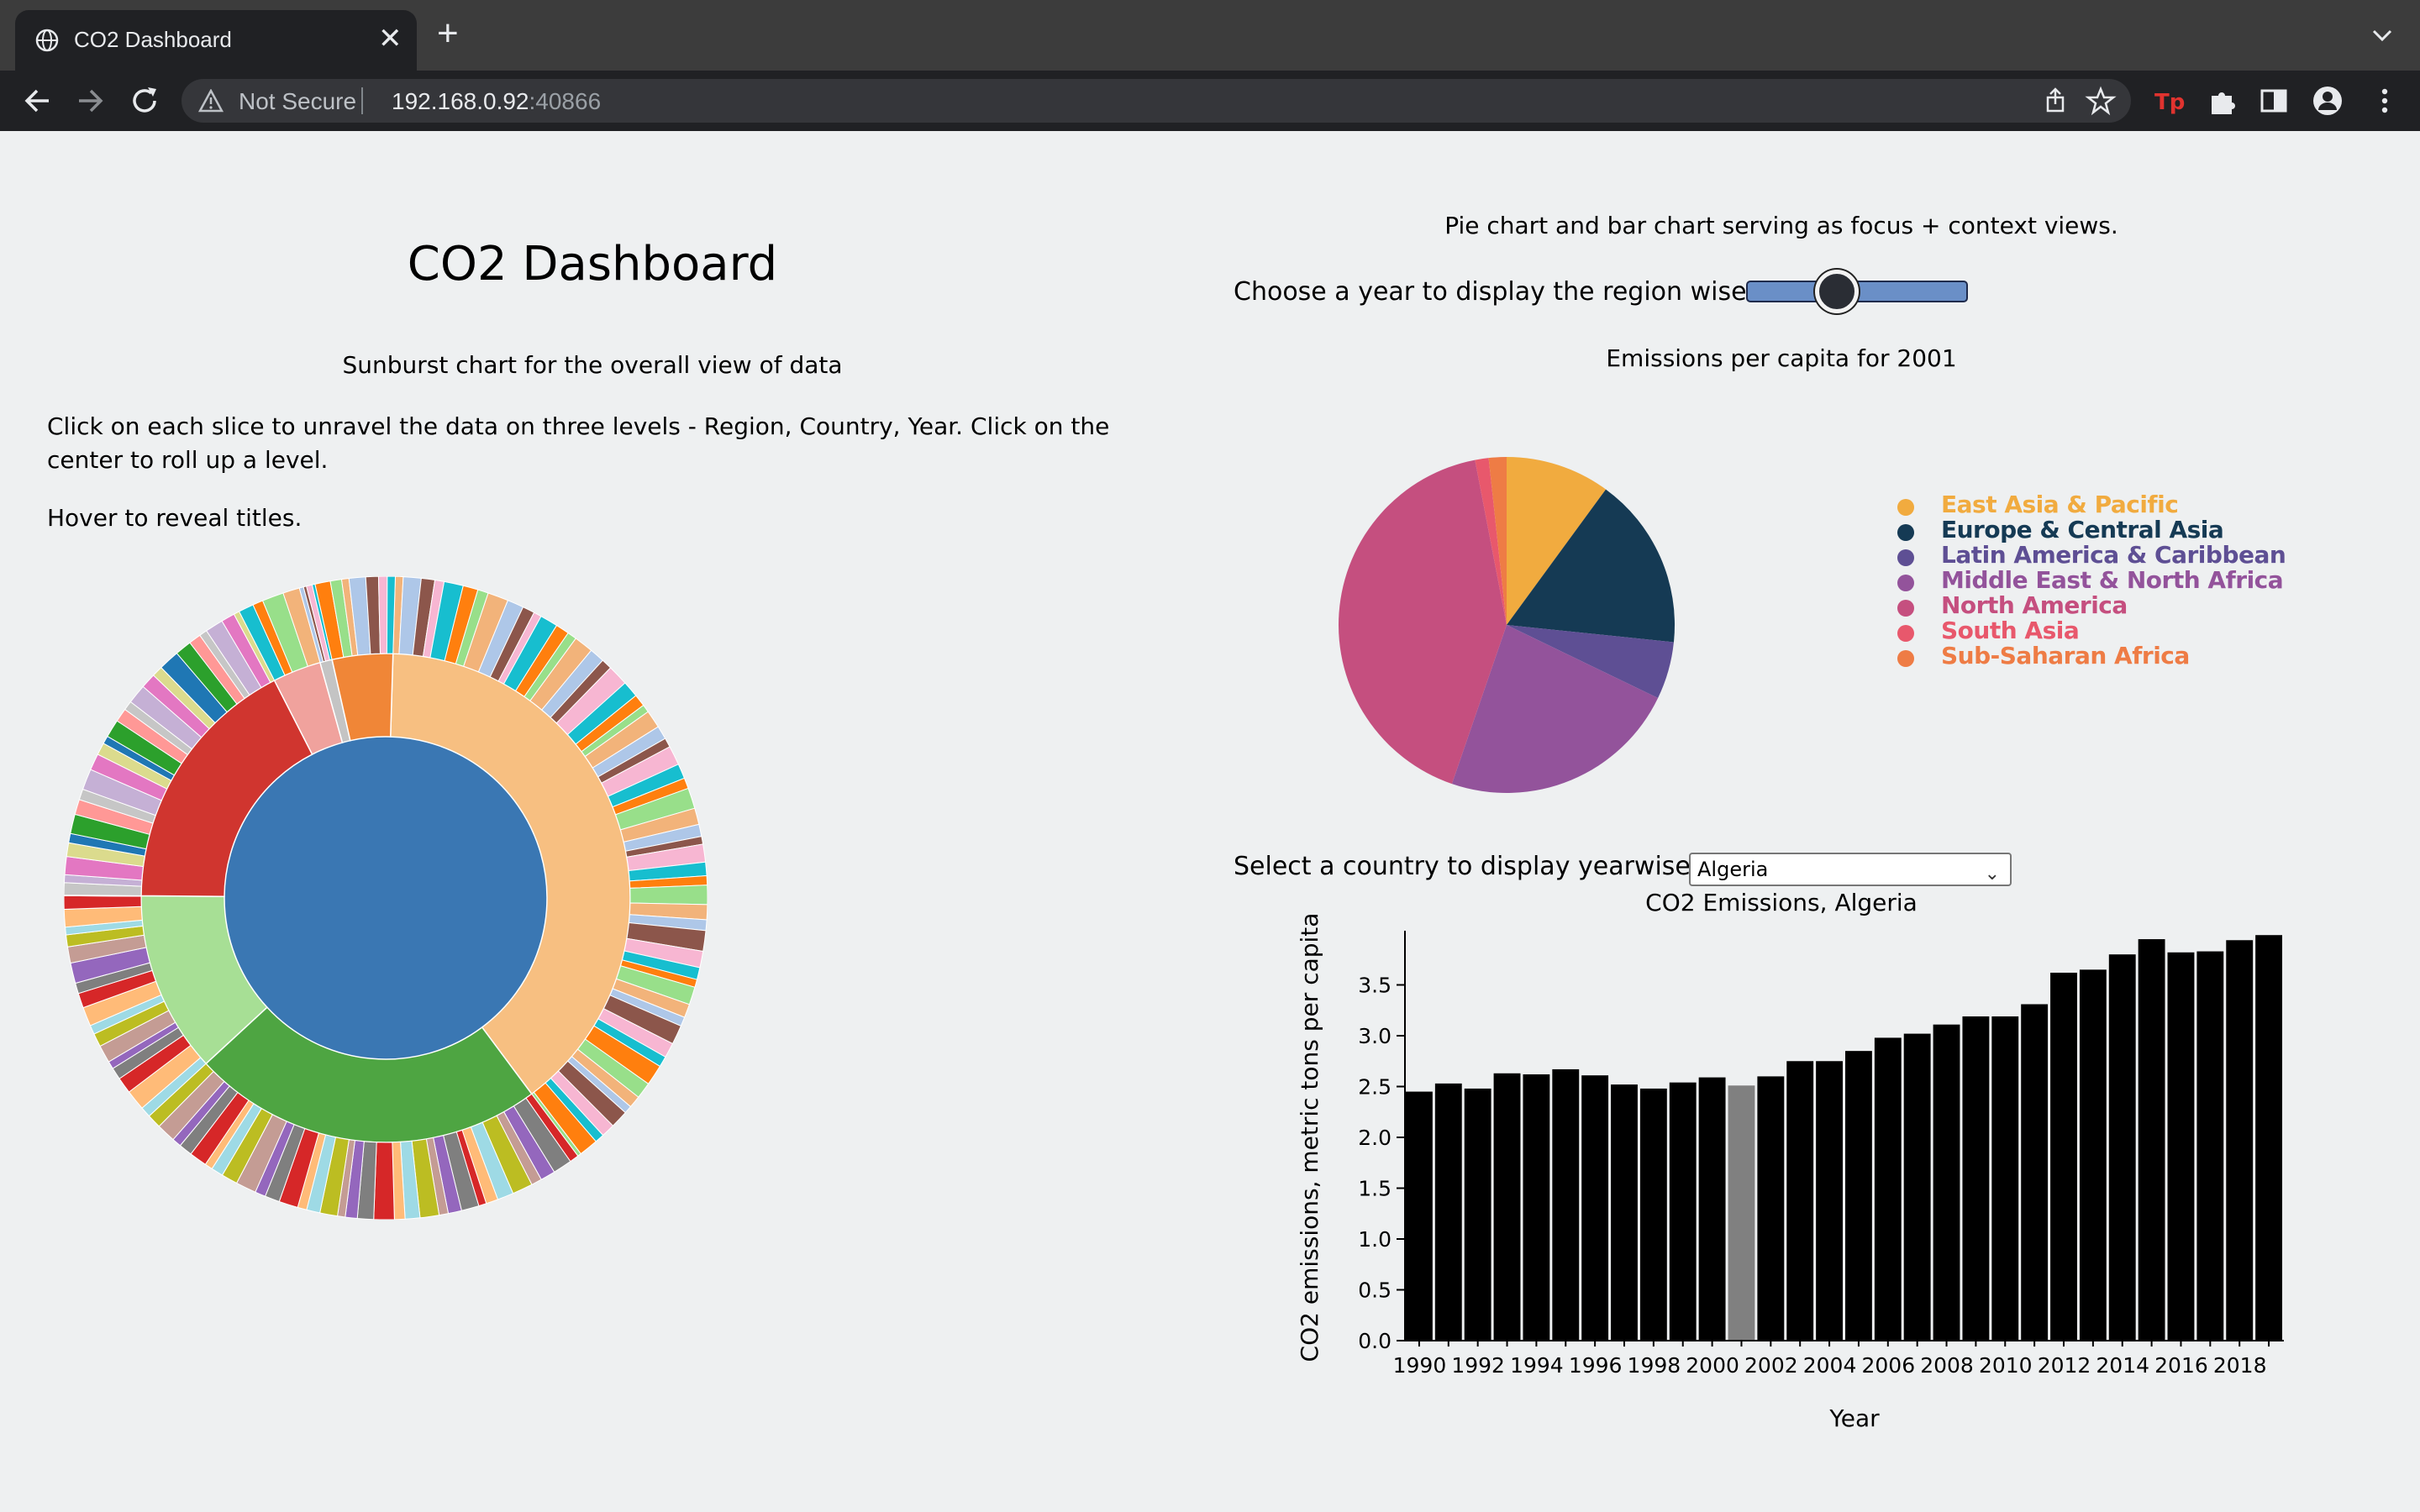 The width and height of the screenshot is (2420, 1512). Describe the element at coordinates (2006, 1365) in the screenshot. I see `x-tick-label: 2010` at that location.